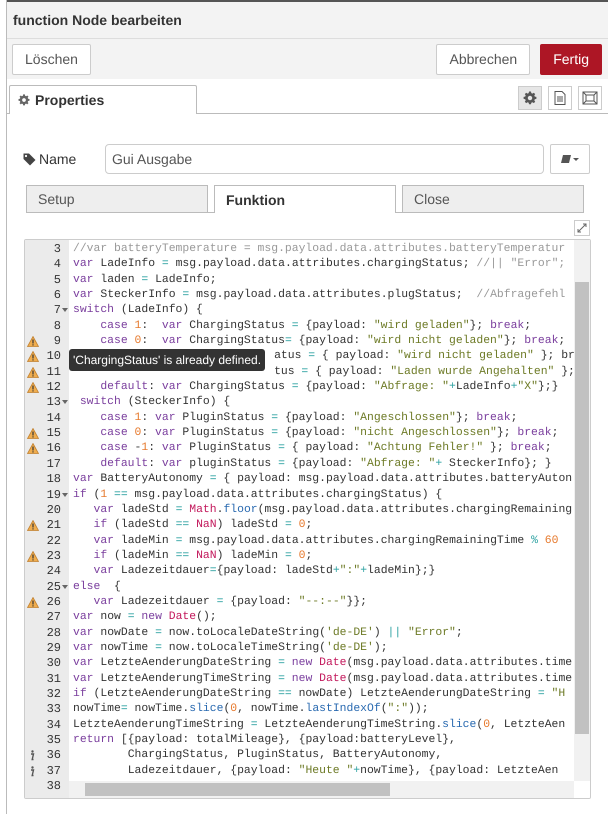 This screenshot has width=608, height=814. Describe the element at coordinates (342, 771) in the screenshot. I see `code-line: Ladezeitdauer, {payload: "Heute "+nowTime}, {payload: LetzteAen` at that location.